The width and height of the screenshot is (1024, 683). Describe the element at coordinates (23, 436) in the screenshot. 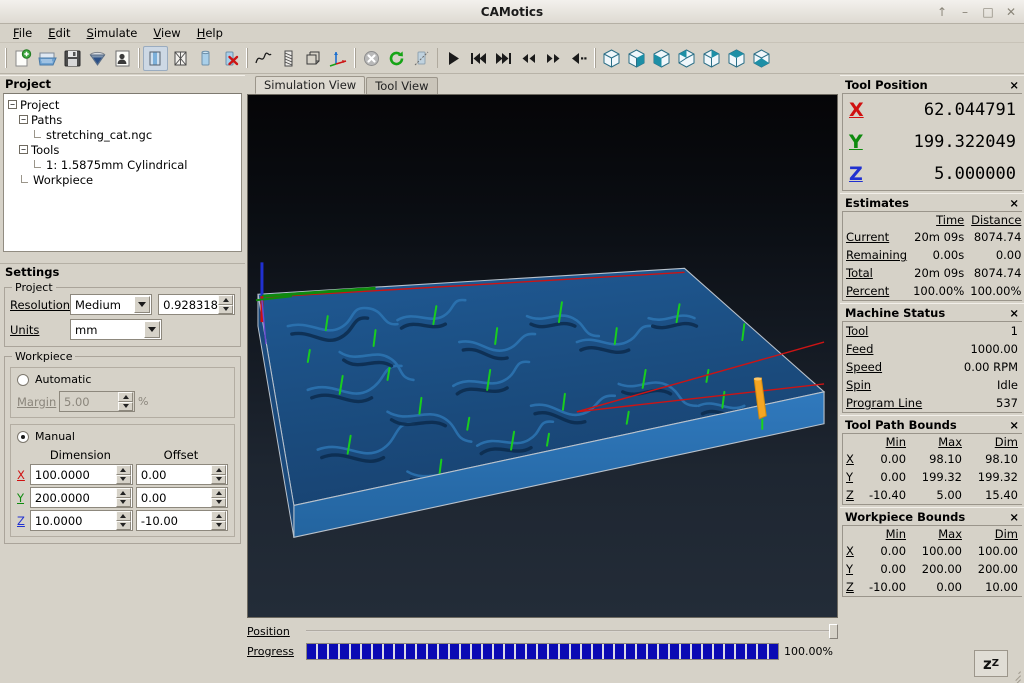

I see `manual-radio` at that location.